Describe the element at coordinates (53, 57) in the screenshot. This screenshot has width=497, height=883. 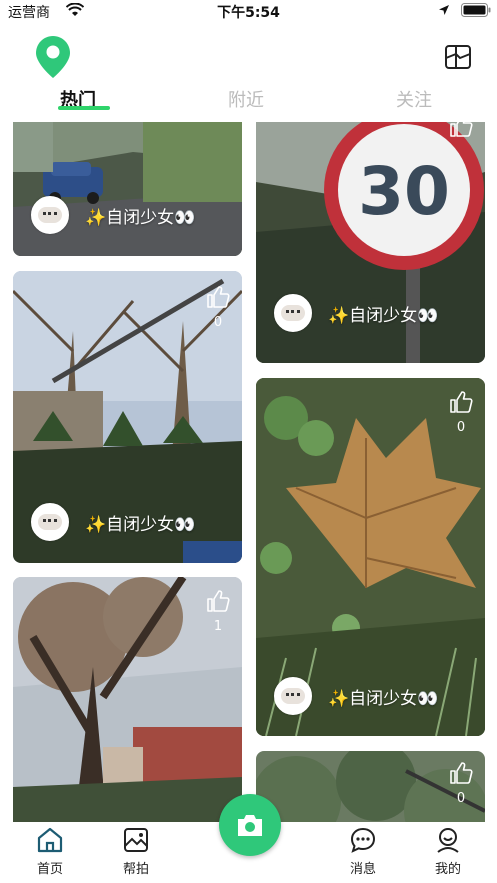
I see `map-pin-logo` at that location.